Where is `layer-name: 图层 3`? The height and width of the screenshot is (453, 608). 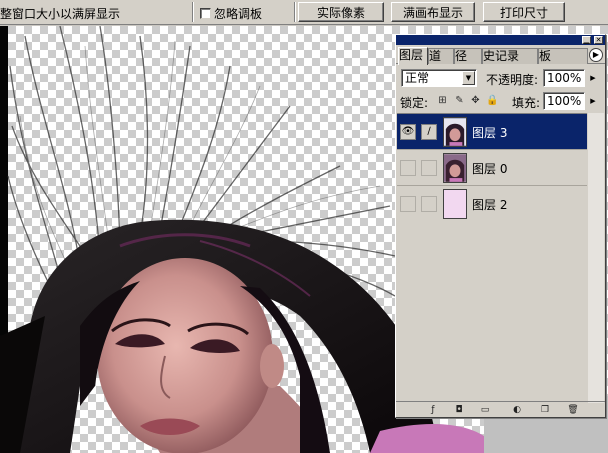 layer-name: 图层 3 is located at coordinates (489, 132).